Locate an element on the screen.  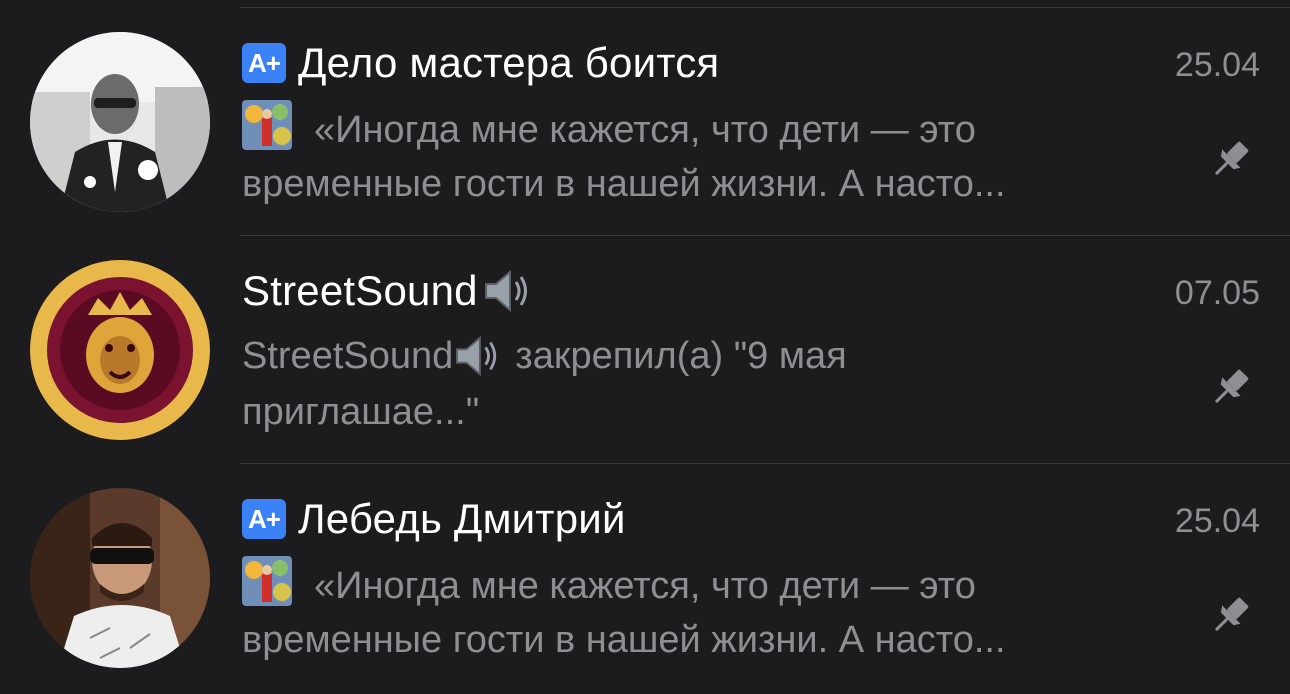
preview-line: закрепил(а) "9 мая is located at coordinates (681, 356).